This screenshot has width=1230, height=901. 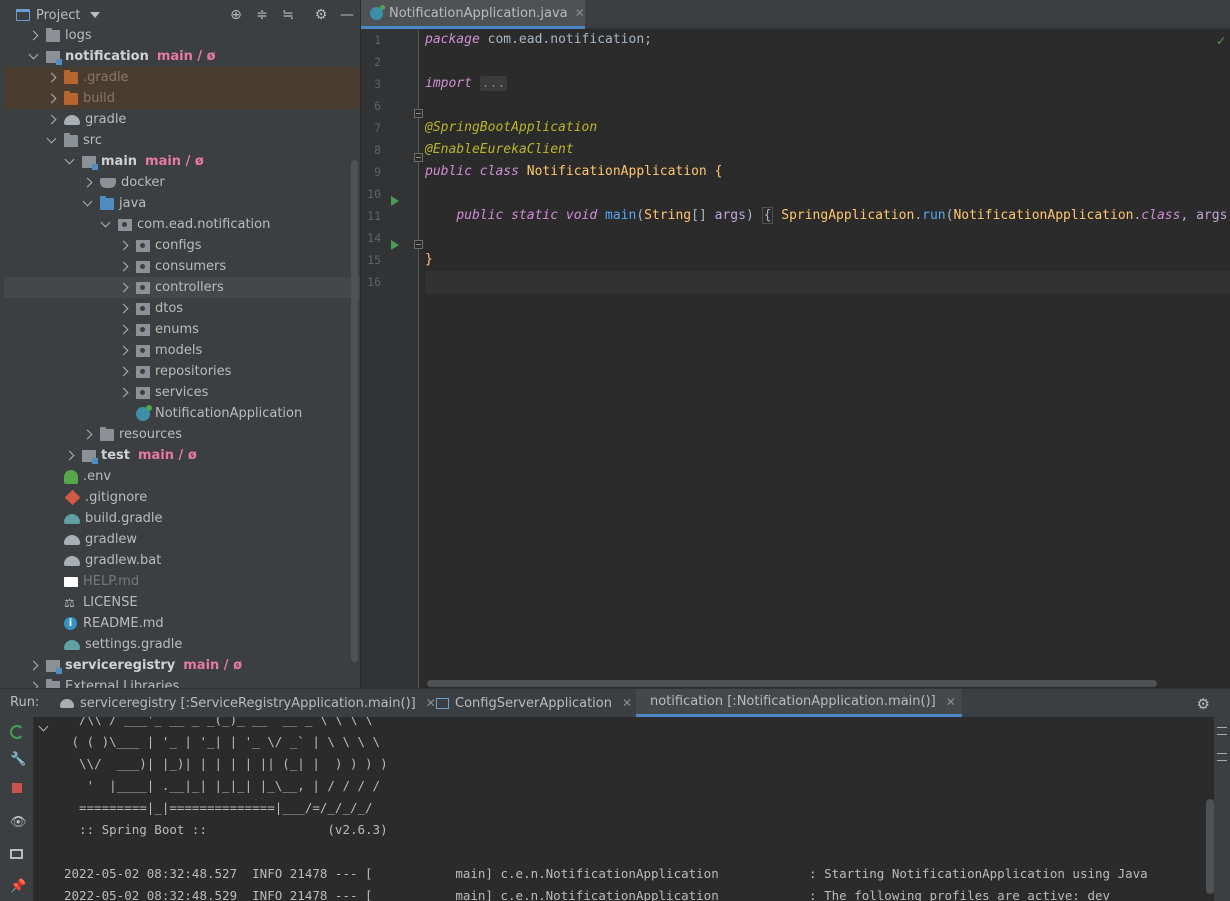 What do you see at coordinates (182, 287) in the screenshot?
I see `tree-item: controllers` at bounding box center [182, 287].